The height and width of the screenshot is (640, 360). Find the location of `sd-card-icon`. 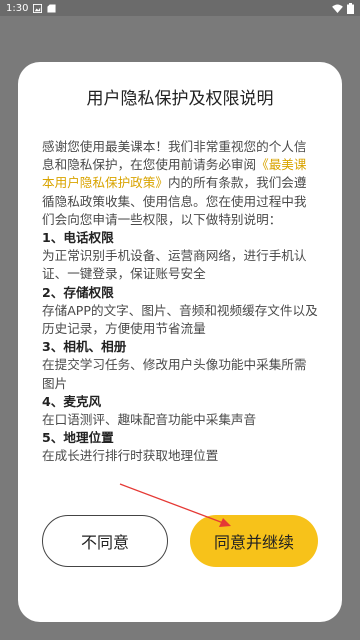

sd-card-icon is located at coordinates (52, 8).